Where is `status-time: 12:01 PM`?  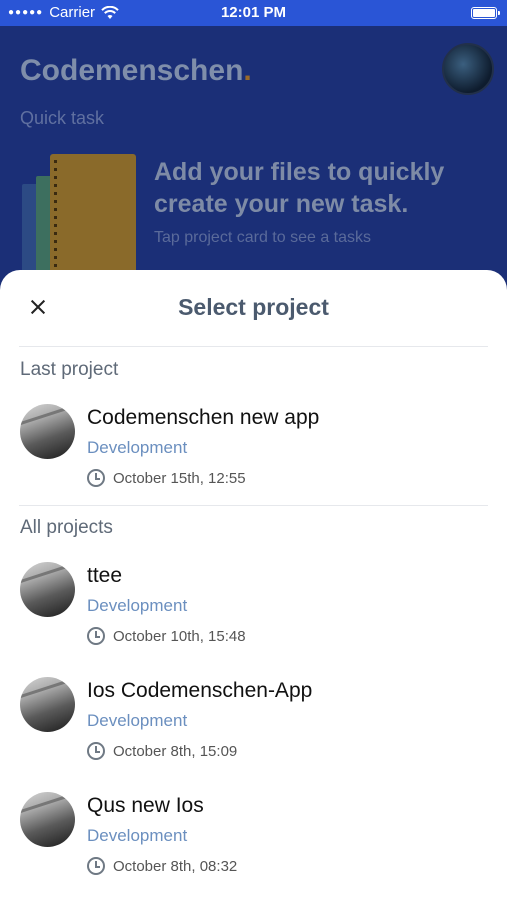
status-time: 12:01 PM is located at coordinates (253, 12).